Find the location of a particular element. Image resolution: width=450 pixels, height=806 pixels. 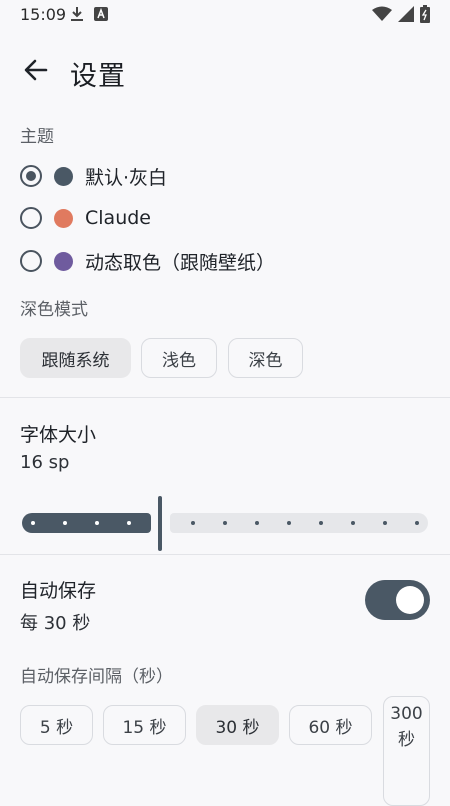

status-system-icons is located at coordinates (401, 14).